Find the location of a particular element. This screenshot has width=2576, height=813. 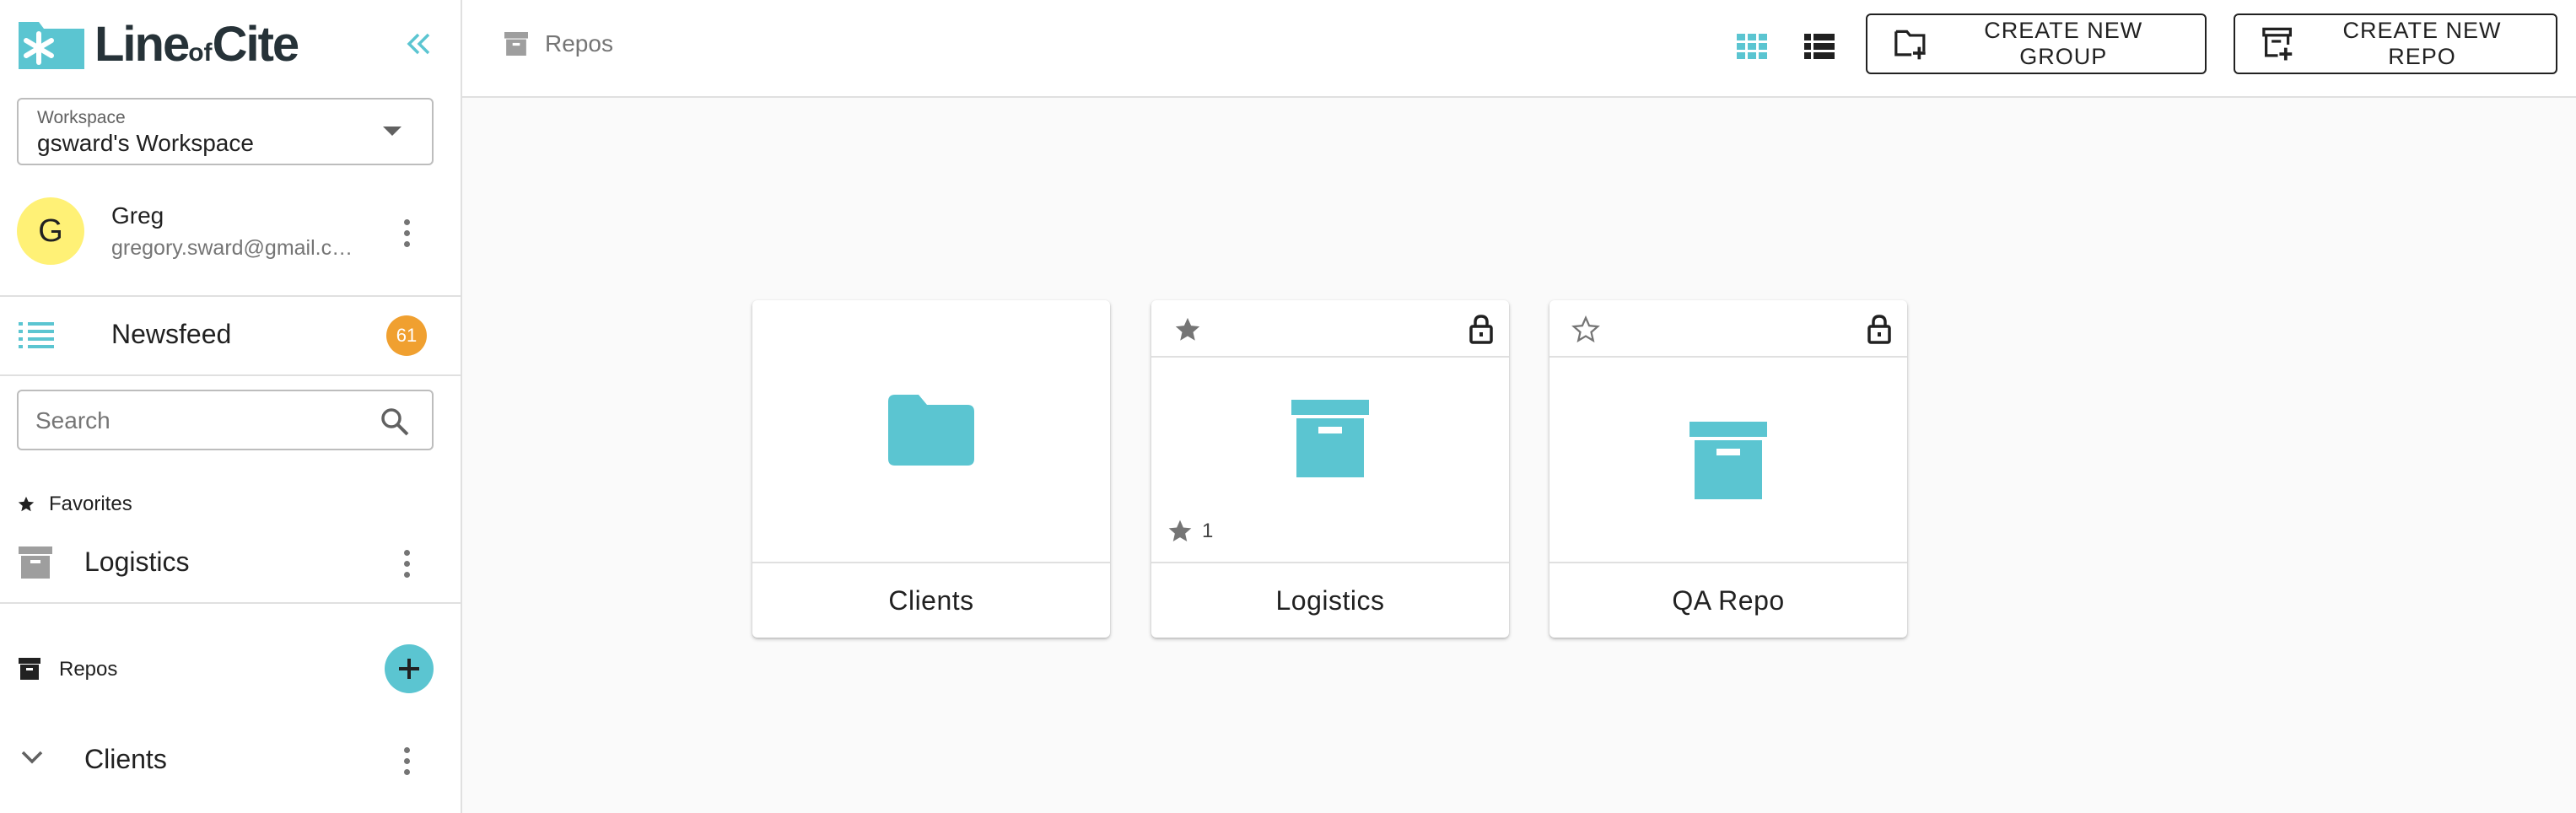

breadcrumb: Repos is located at coordinates (558, 43).